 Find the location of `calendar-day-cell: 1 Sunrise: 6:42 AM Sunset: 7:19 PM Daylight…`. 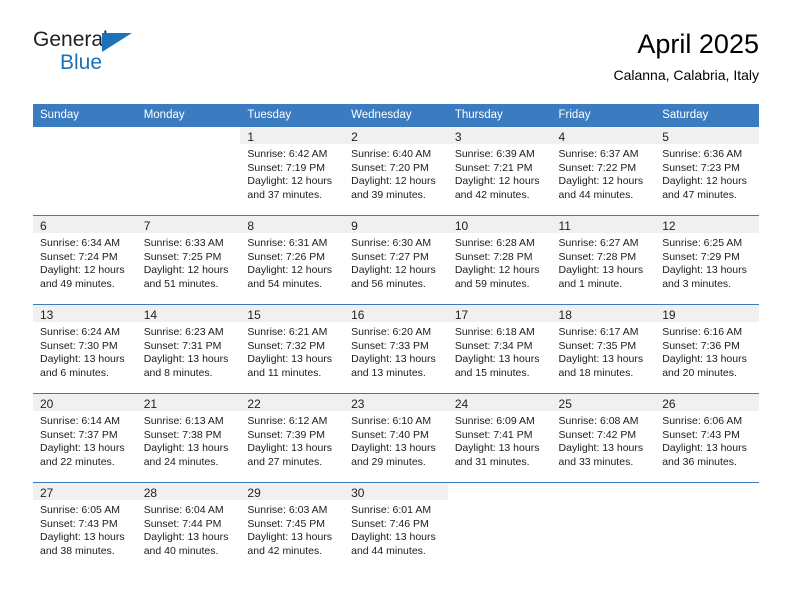

calendar-day-cell: 1 Sunrise: 6:42 AM Sunset: 7:19 PM Daylight… is located at coordinates (292, 171).